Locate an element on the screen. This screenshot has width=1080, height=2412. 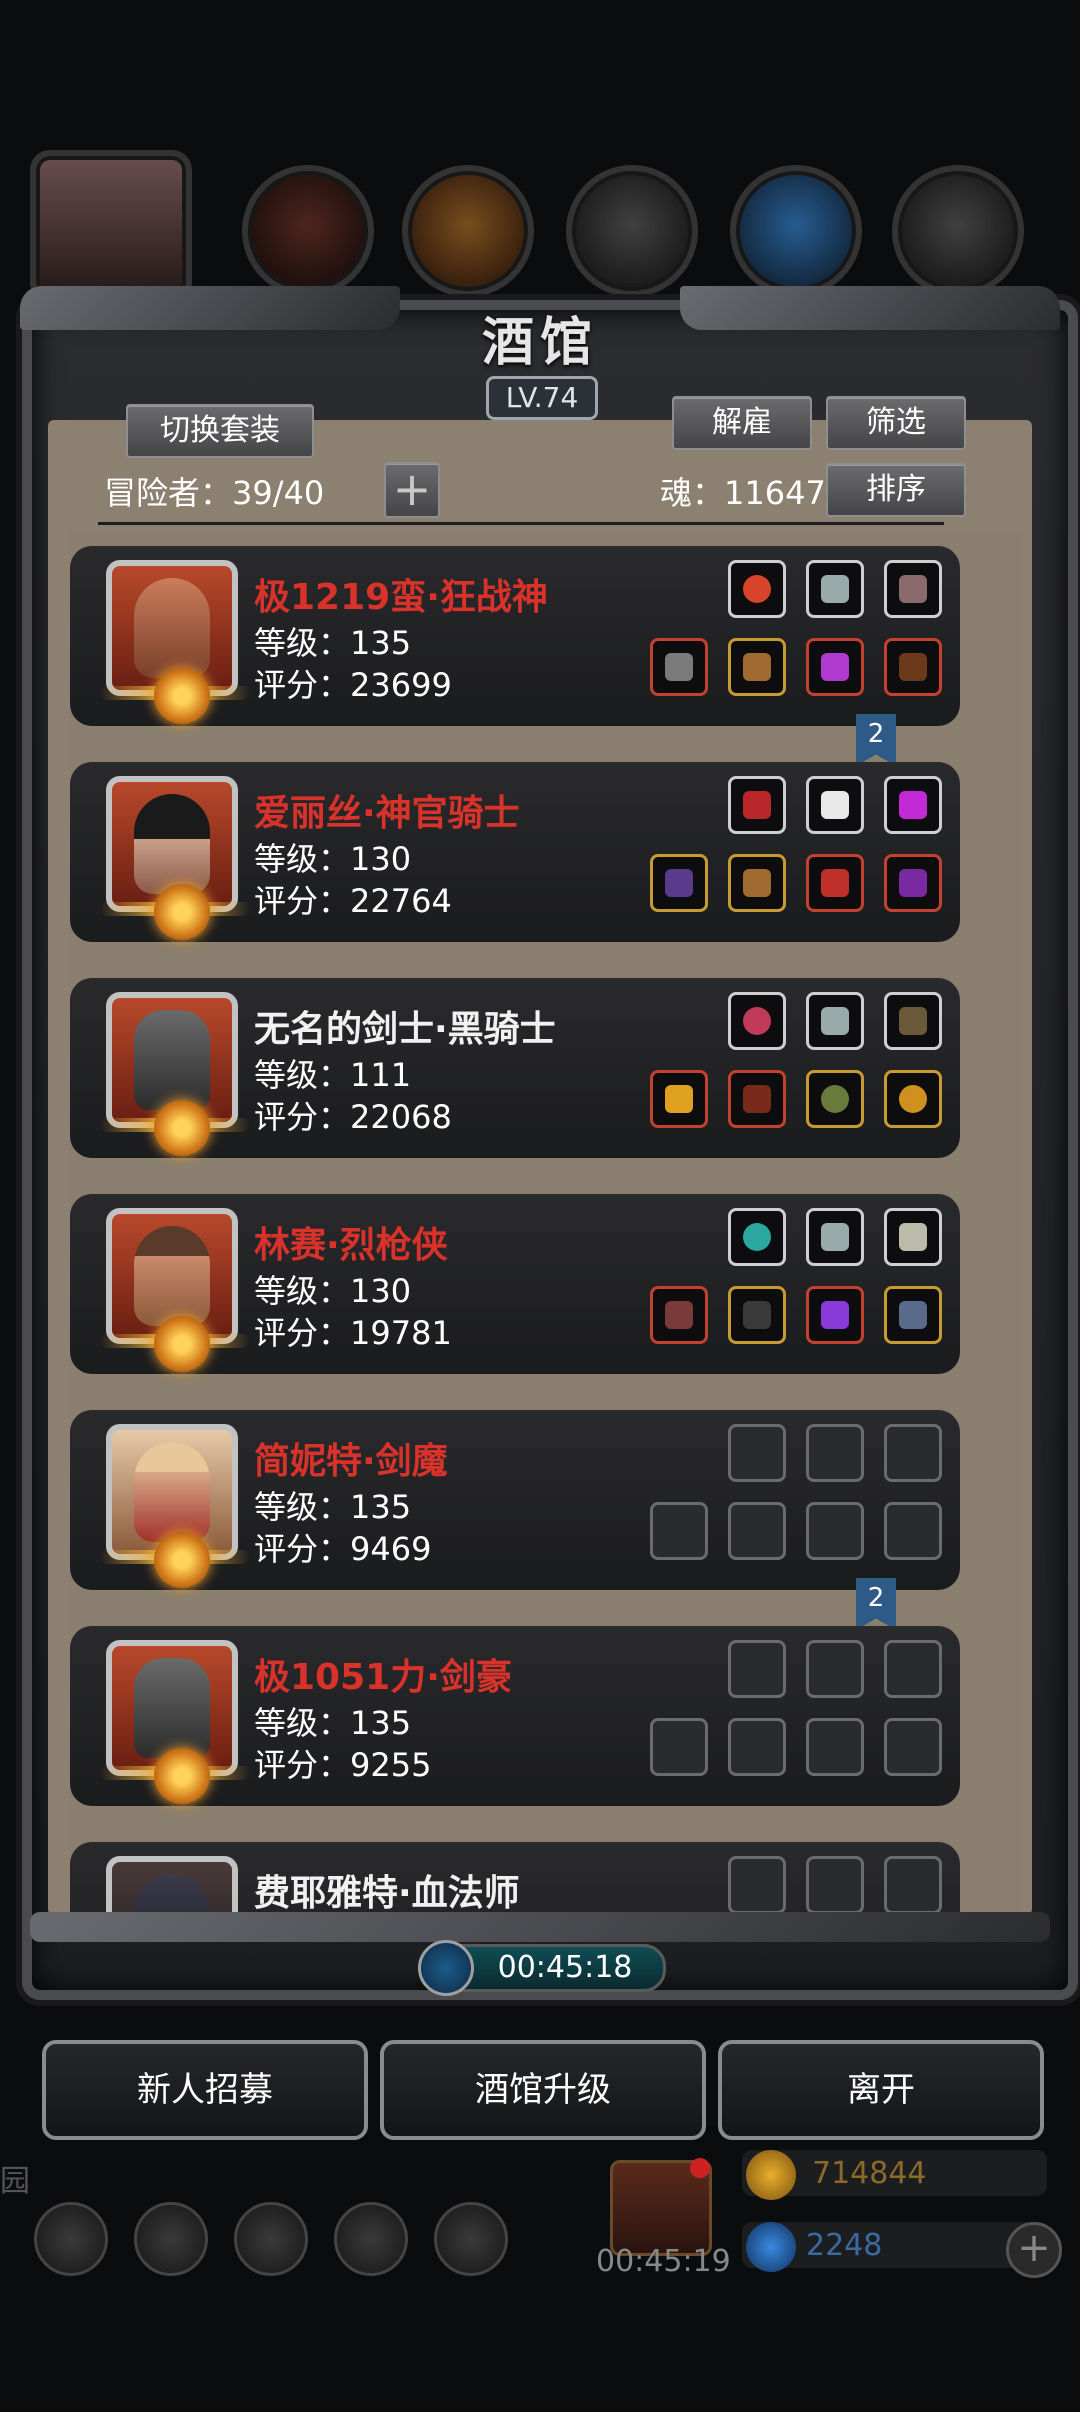
hero-score: 评分：9255 is located at coordinates (343, 1765).